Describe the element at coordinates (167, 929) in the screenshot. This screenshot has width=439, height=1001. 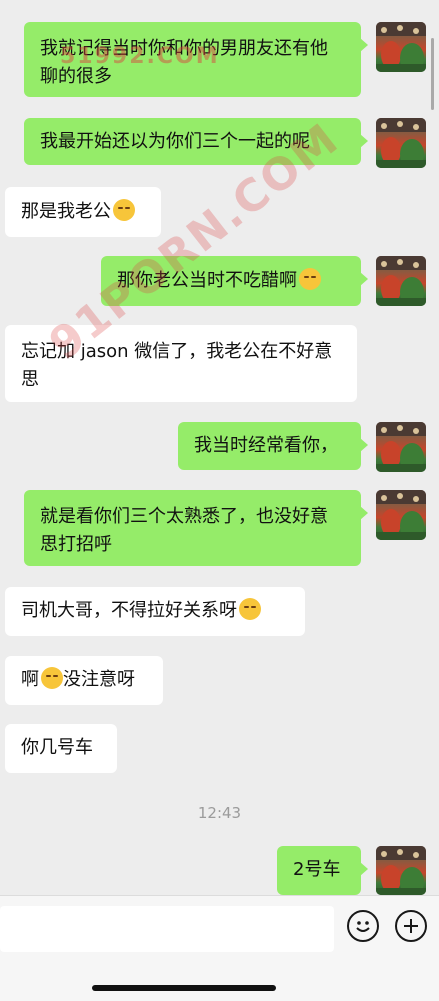
I see `message-input` at that location.